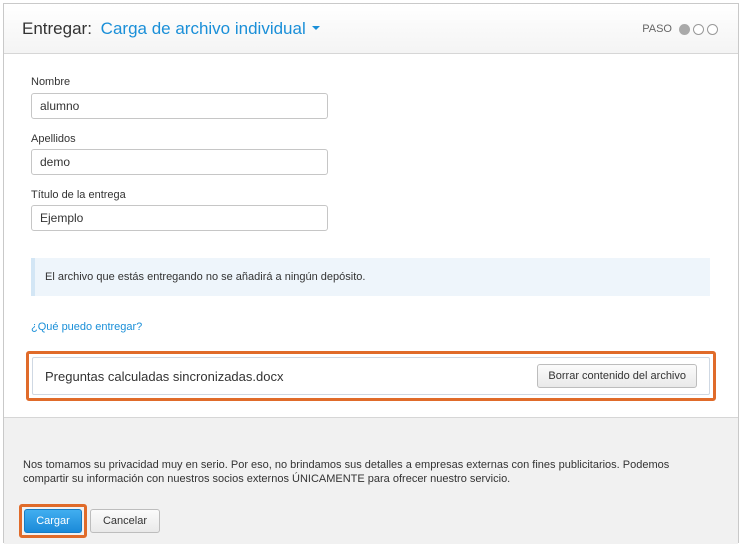 This screenshot has width=742, height=546. I want to click on selected-file-name: Preguntas calculadas sincronizadas.docx, so click(164, 376).